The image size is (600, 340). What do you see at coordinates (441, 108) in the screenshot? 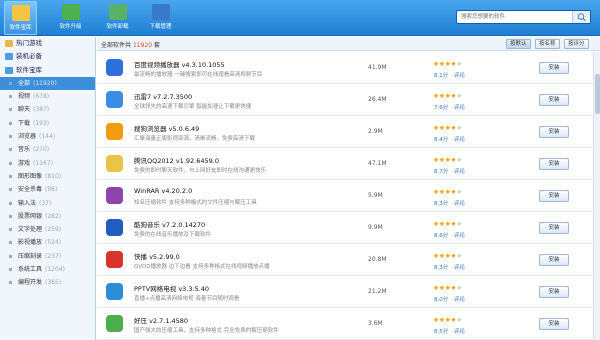
I see `rating-score: 7.6分` at bounding box center [441, 108].